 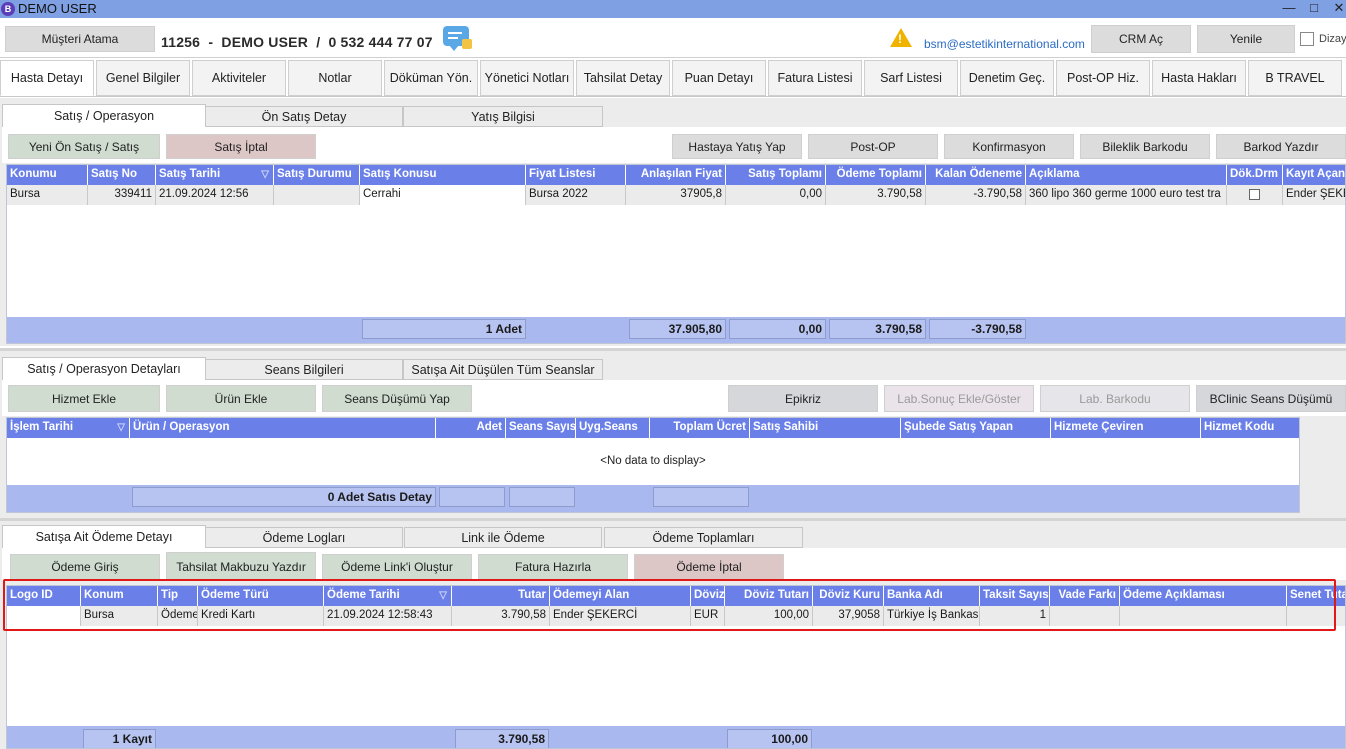 What do you see at coordinates (1289, 9) in the screenshot?
I see `minimize-icon: —` at bounding box center [1289, 9].